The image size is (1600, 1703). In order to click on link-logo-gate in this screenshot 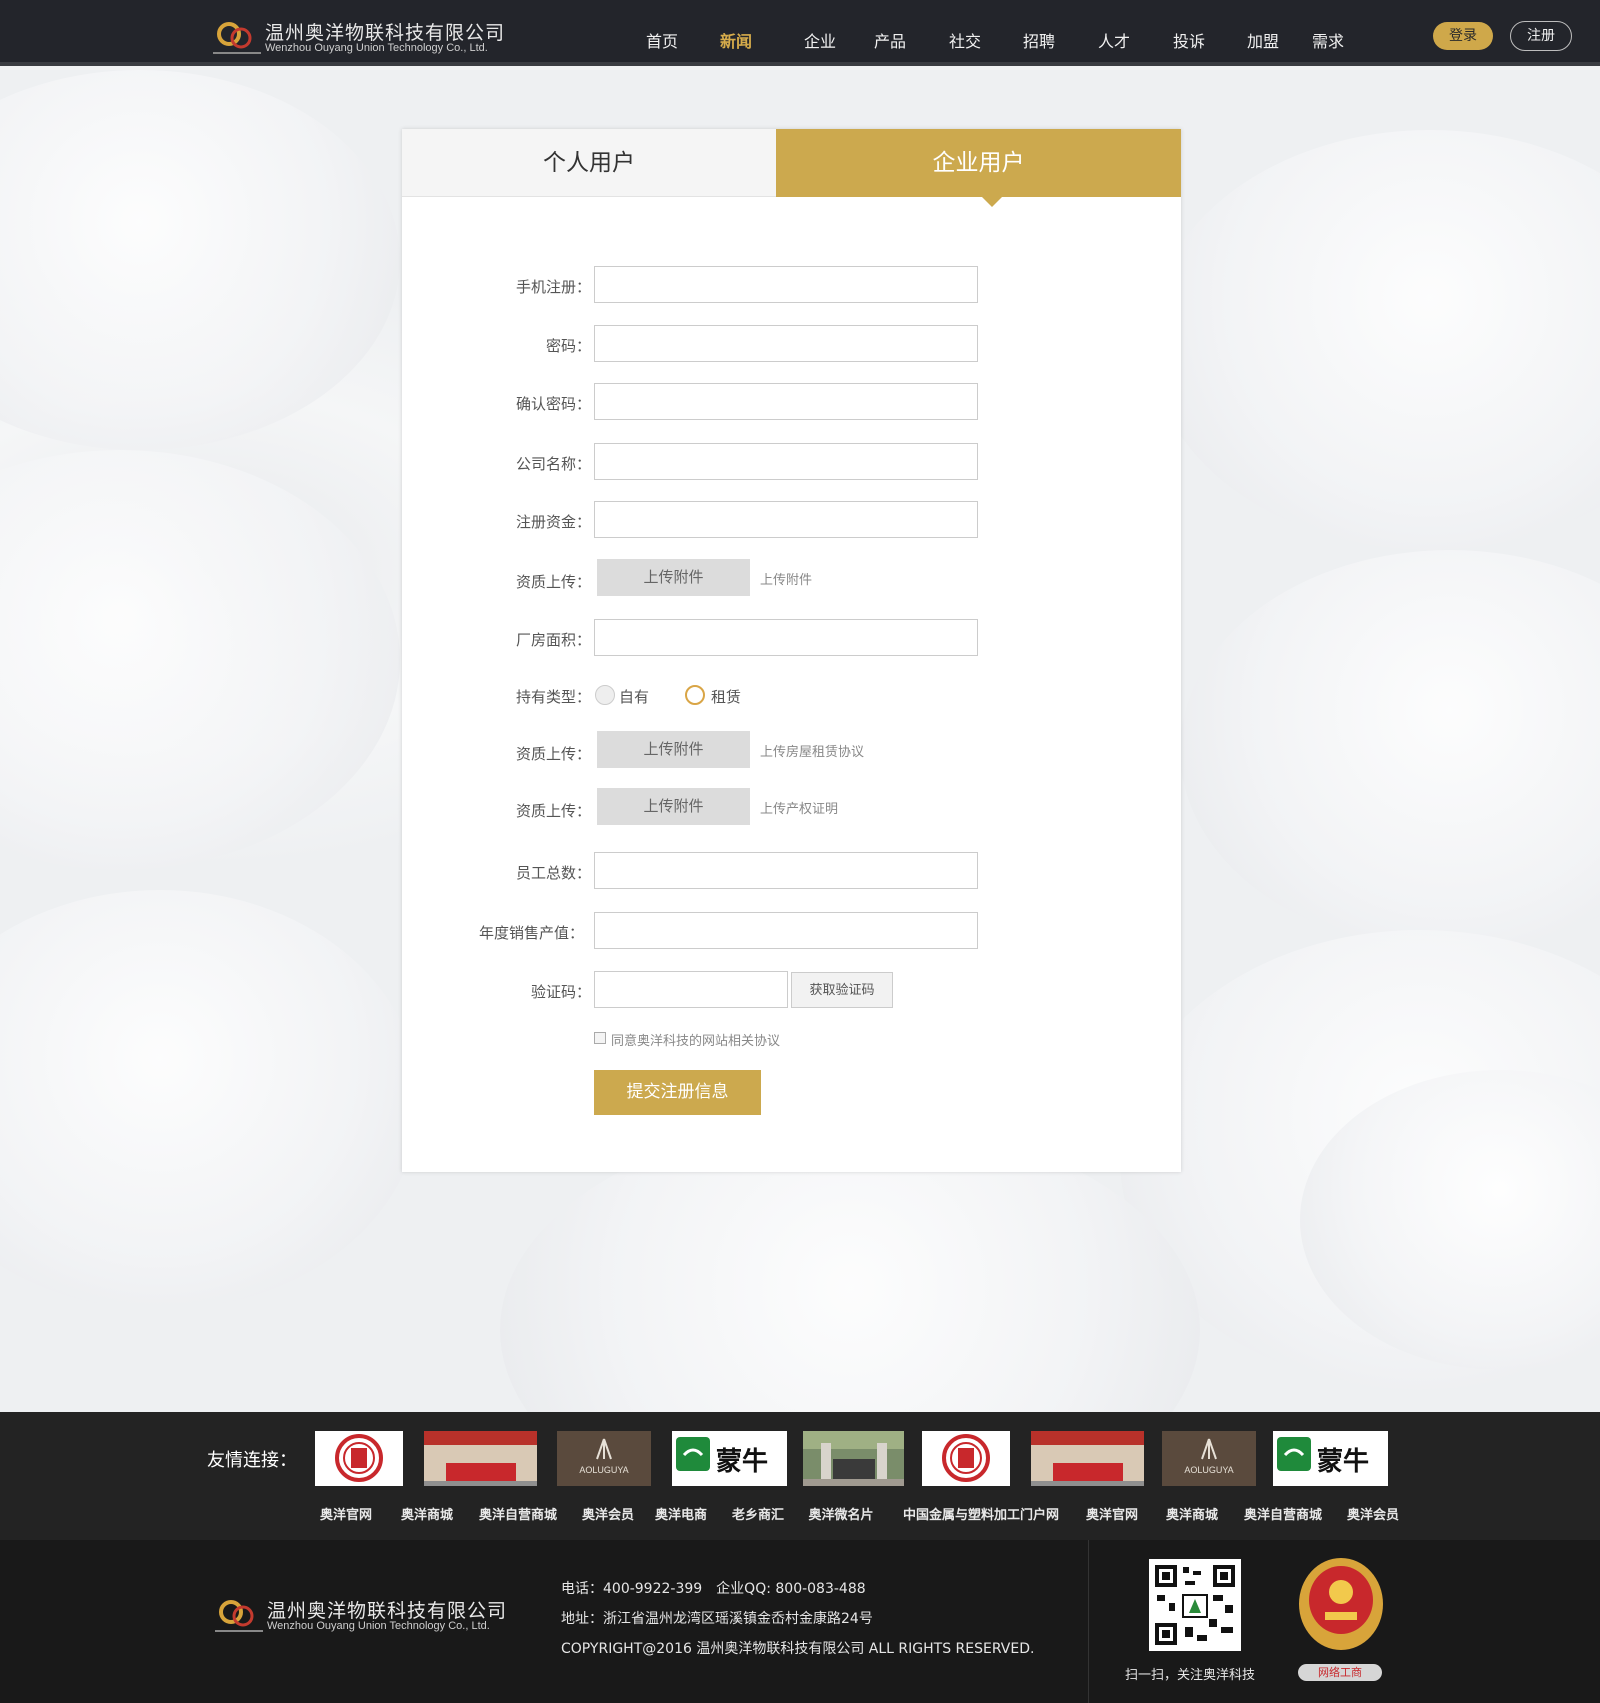, I will do `click(853, 1458)`.